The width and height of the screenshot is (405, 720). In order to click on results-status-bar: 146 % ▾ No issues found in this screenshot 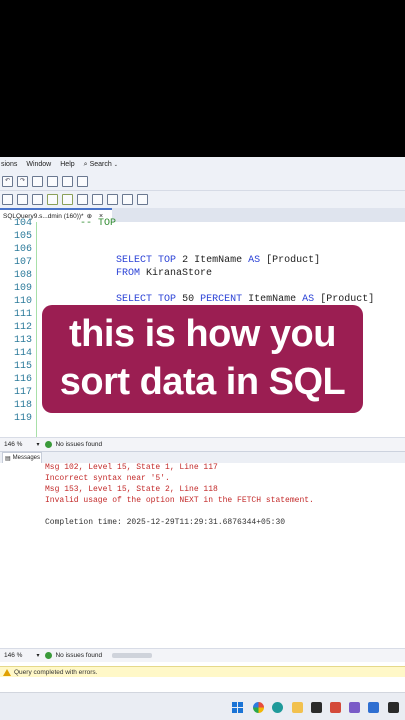, I will do `click(202, 655)`.